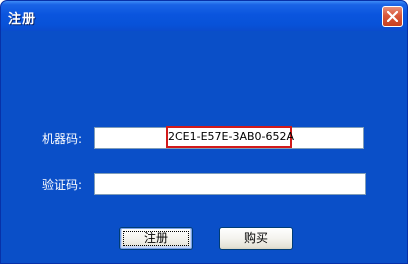 Image resolution: width=408 pixels, height=264 pixels. I want to click on buy-button: 购买, so click(256, 238).